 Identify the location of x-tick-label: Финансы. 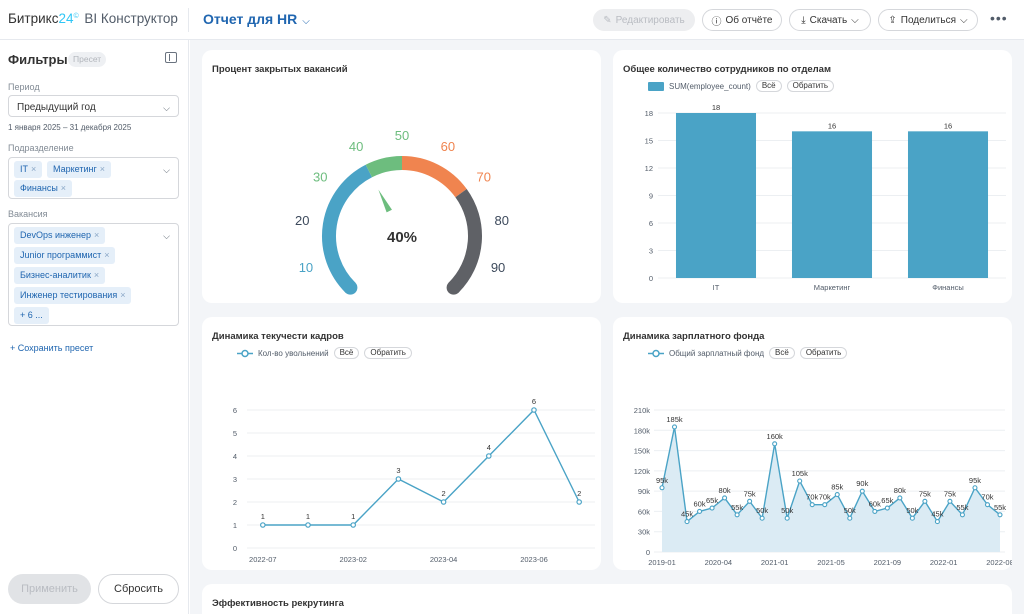
(948, 287).